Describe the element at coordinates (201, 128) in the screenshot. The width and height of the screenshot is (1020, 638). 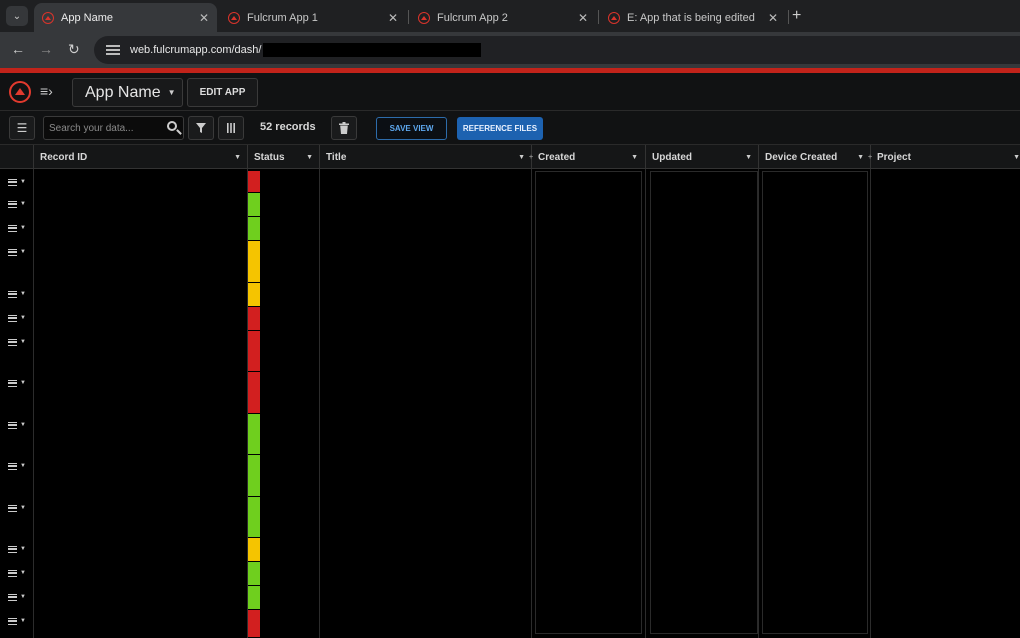
I see `filter-icon` at that location.